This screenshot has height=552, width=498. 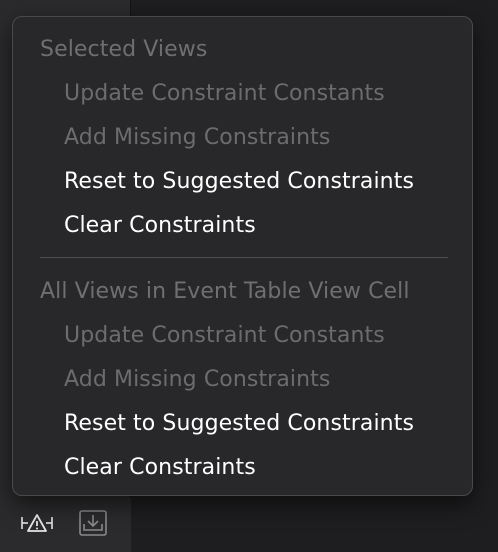 I want to click on menu-item-update-constraint-constants: Update Constraint Constants, so click(x=224, y=93).